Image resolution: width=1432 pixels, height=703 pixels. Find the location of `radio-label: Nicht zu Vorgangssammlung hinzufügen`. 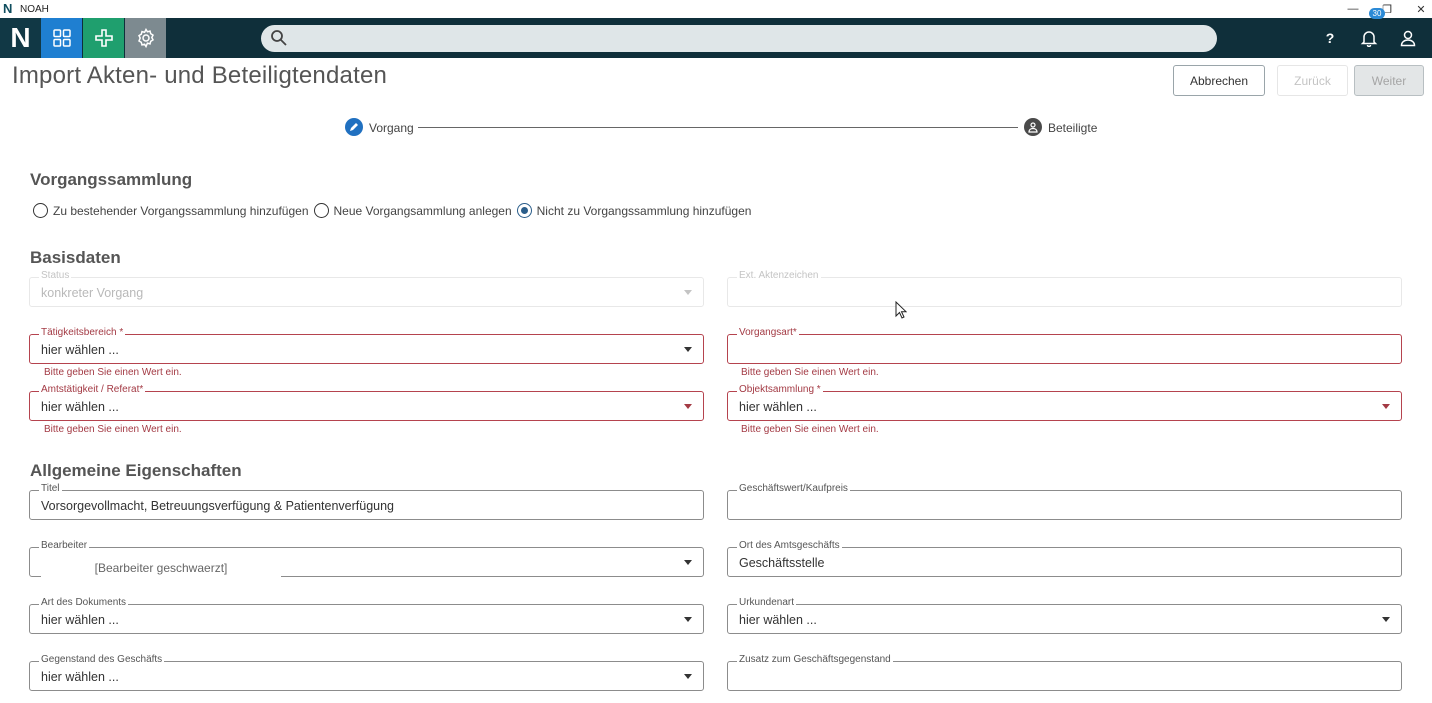

radio-label: Nicht zu Vorgangssammlung hinzufügen is located at coordinates (644, 210).